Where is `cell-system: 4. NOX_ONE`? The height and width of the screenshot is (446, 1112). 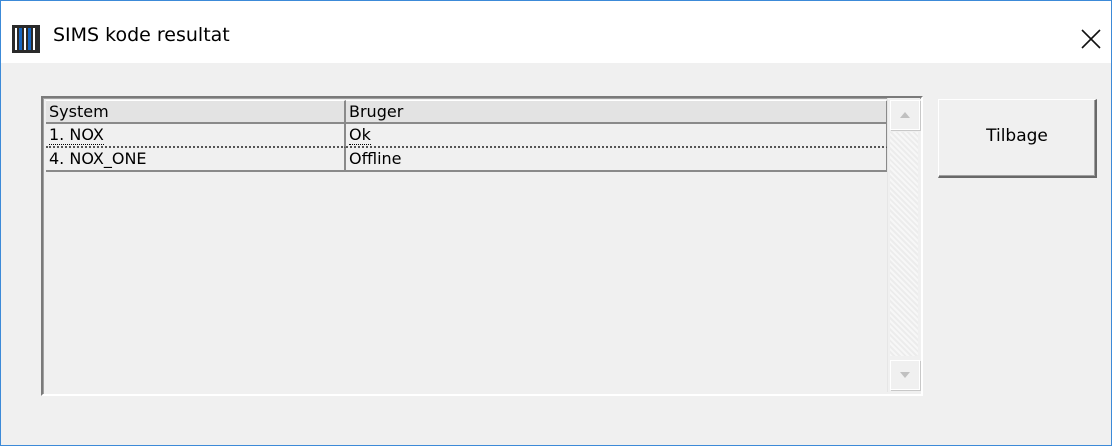 cell-system: 4. NOX_ONE is located at coordinates (196, 160).